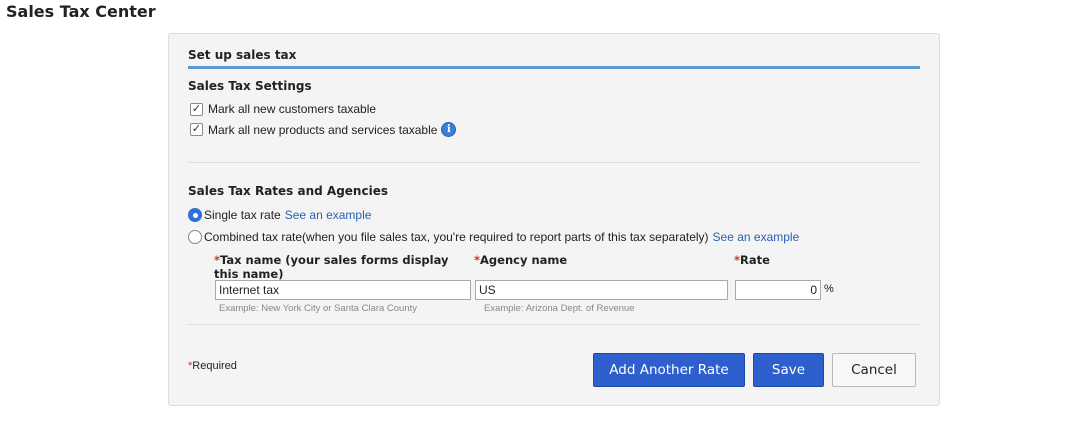 The image size is (1073, 445). What do you see at coordinates (242, 215) in the screenshot?
I see `single-rate-label: Single tax rate` at bounding box center [242, 215].